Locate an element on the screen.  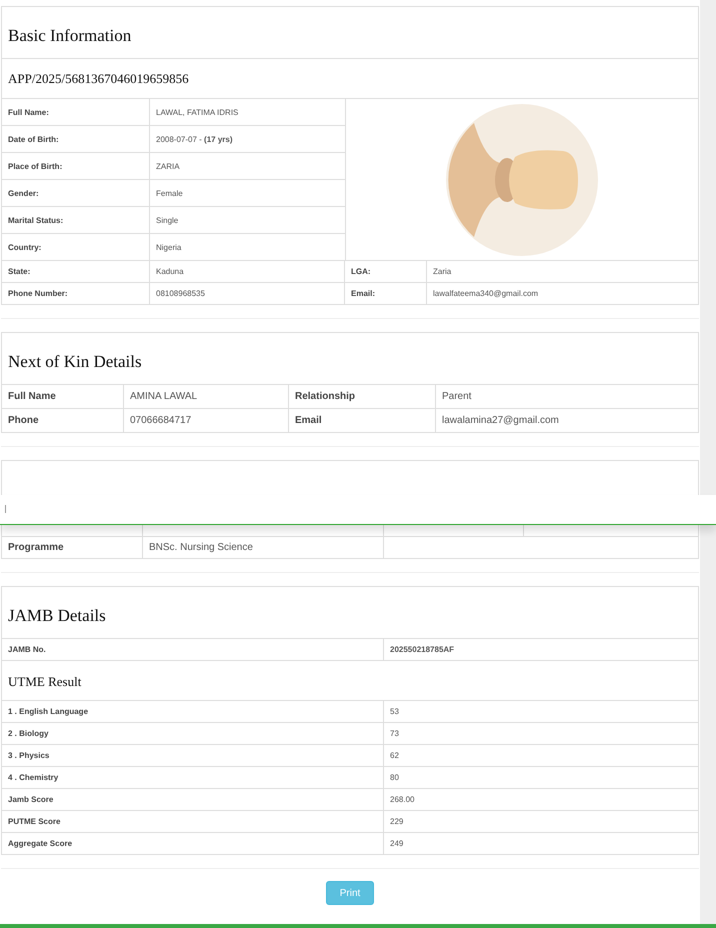
field-value: lawalamina27@gmail.com is located at coordinates (566, 420).